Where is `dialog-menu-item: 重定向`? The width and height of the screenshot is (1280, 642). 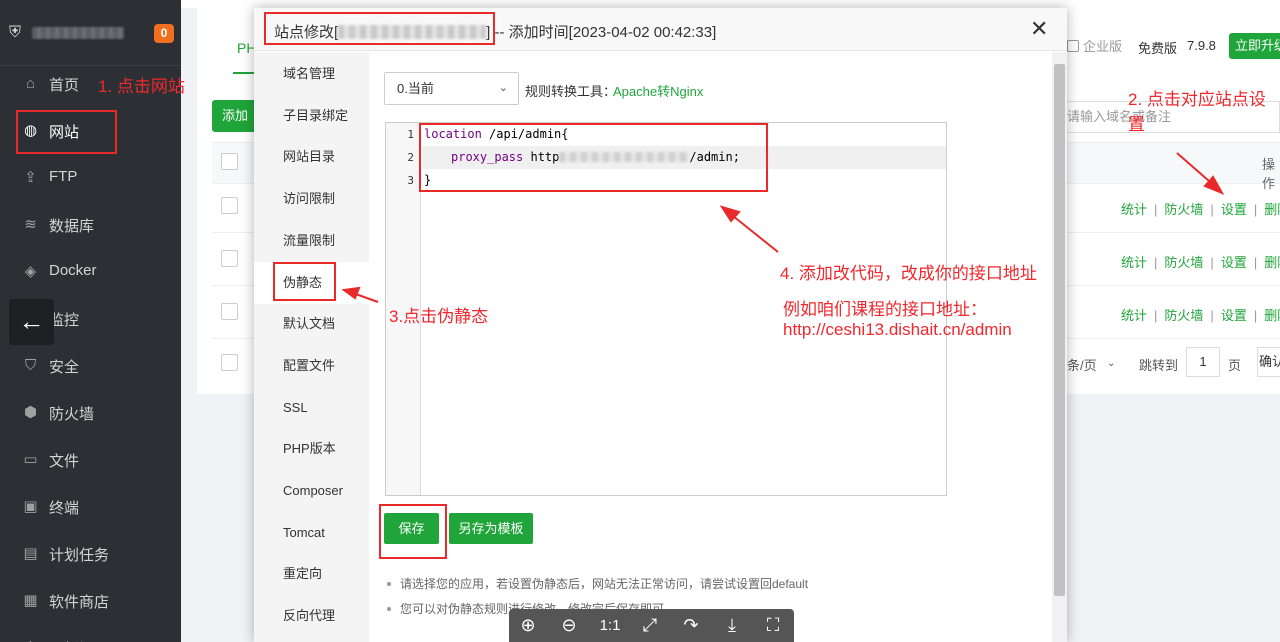 dialog-menu-item: 重定向 is located at coordinates (311, 574).